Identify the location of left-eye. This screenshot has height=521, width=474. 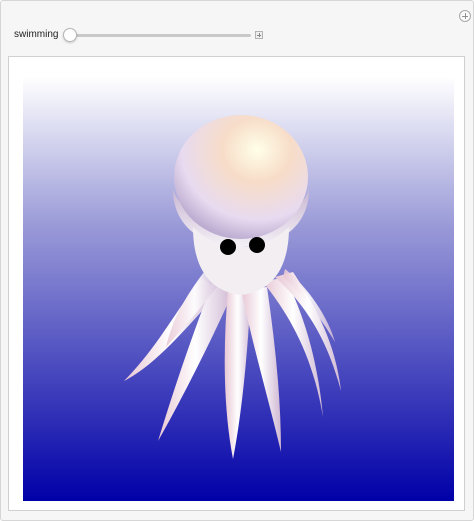
(228, 247).